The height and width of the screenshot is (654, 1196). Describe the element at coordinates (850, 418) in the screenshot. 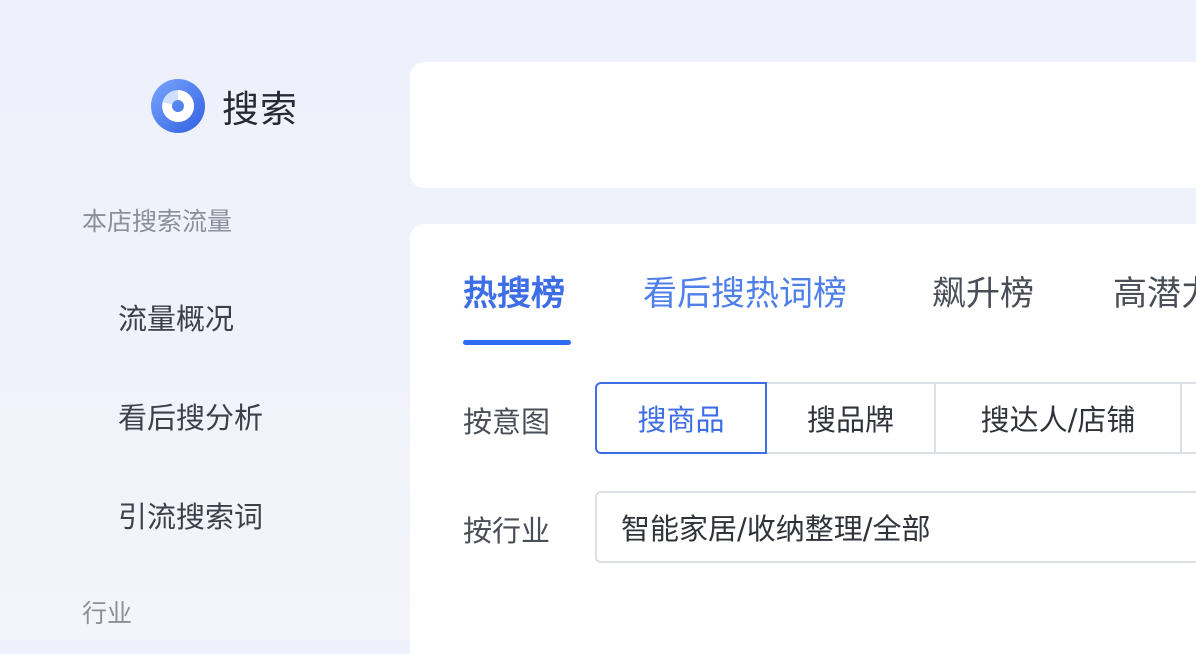

I see `intent-option-brands: 搜品牌` at that location.